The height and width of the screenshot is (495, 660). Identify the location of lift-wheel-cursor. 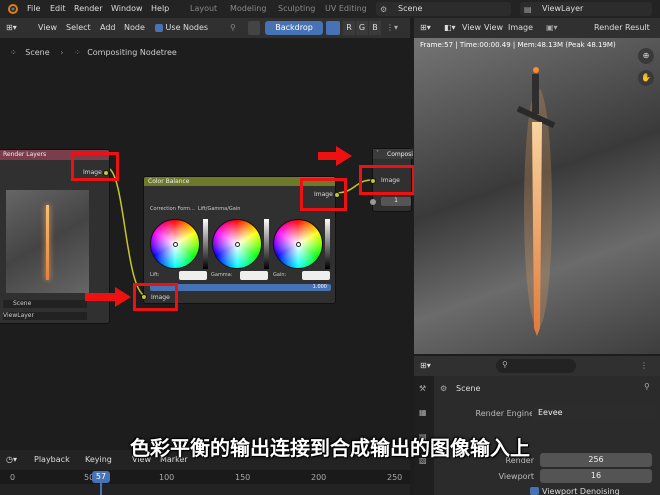
(175, 244).